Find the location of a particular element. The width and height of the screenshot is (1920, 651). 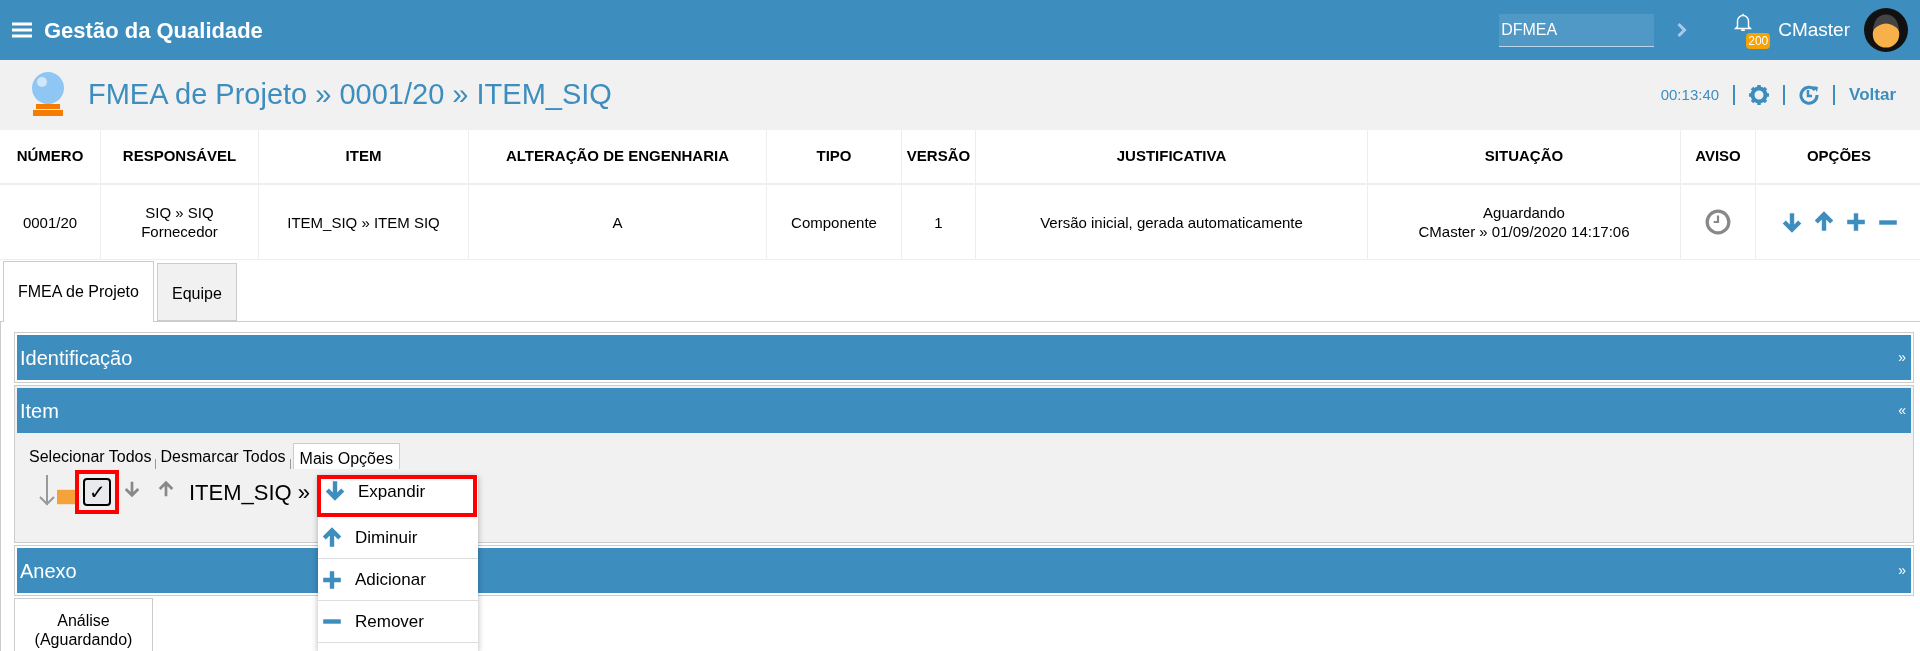

section-title: Item is located at coordinates (39, 411).